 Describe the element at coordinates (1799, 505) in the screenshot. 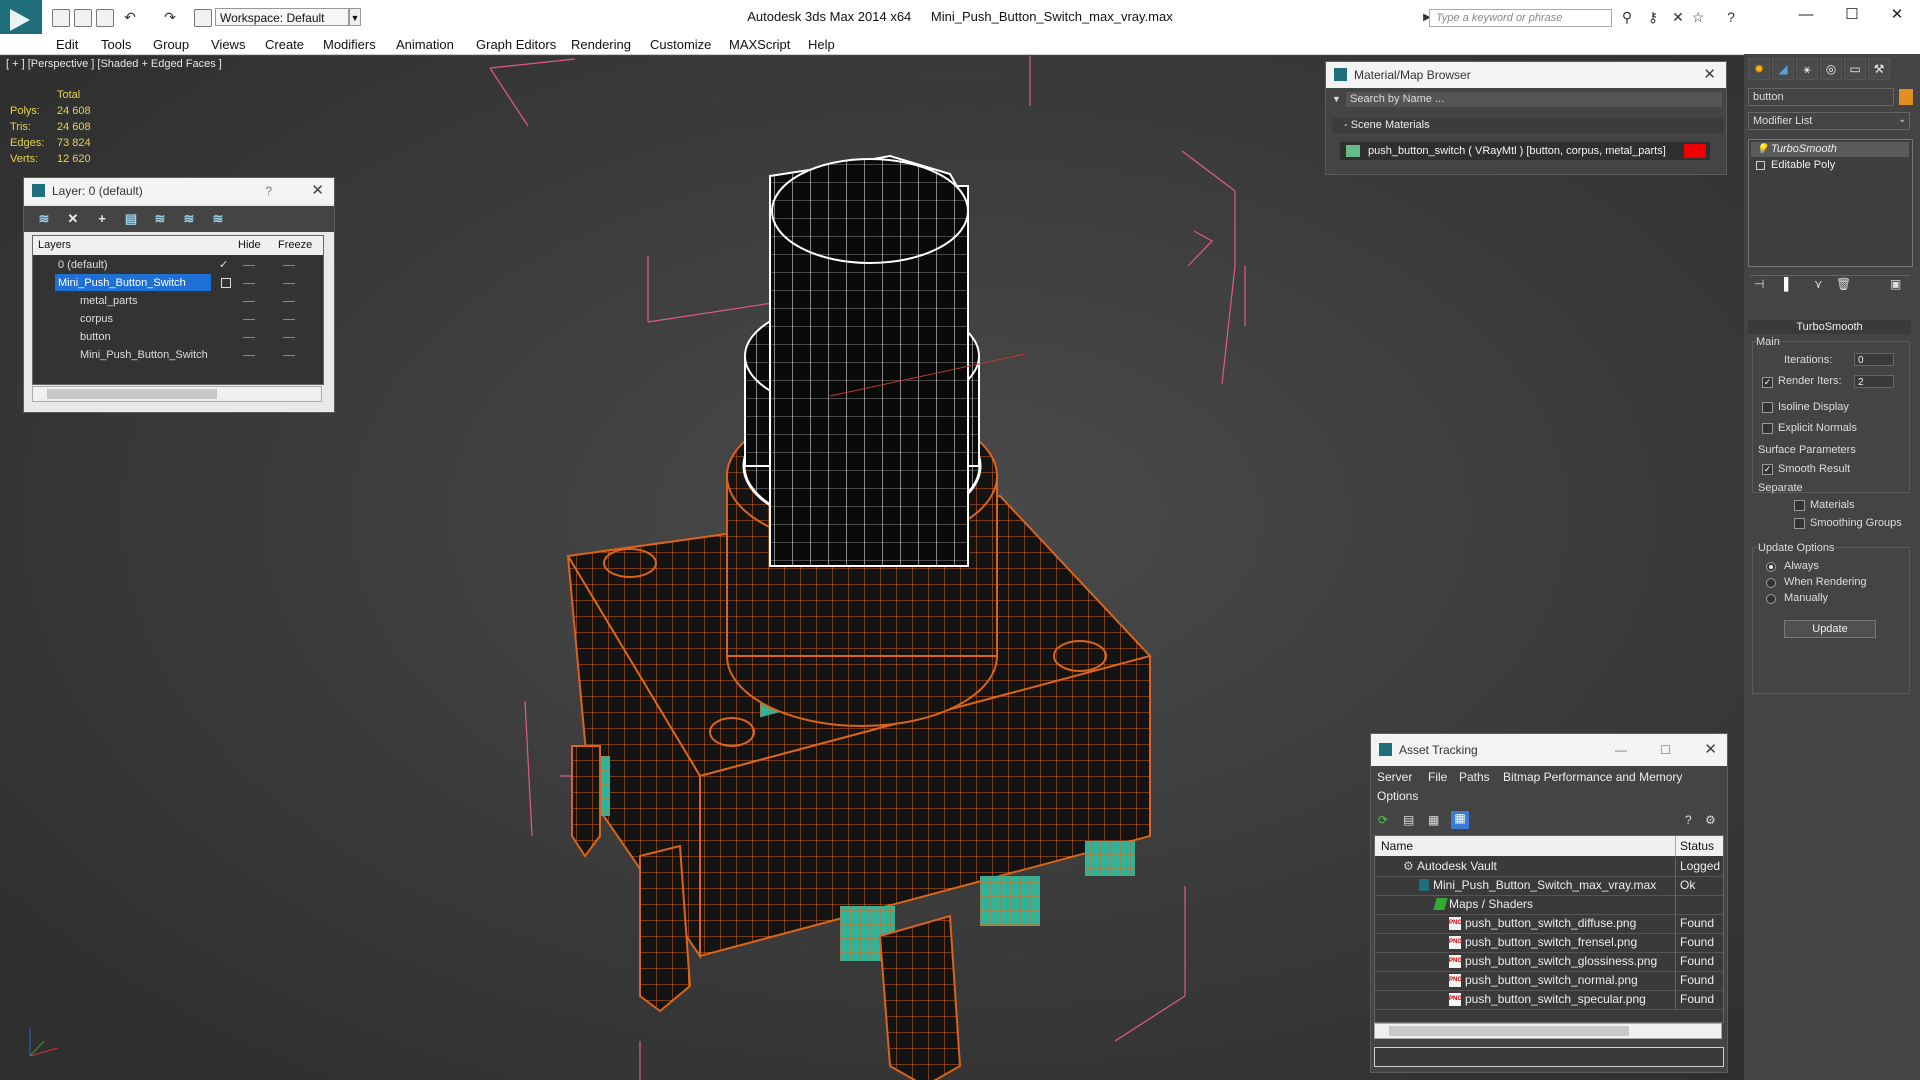

I see `materials-checkbox` at that location.